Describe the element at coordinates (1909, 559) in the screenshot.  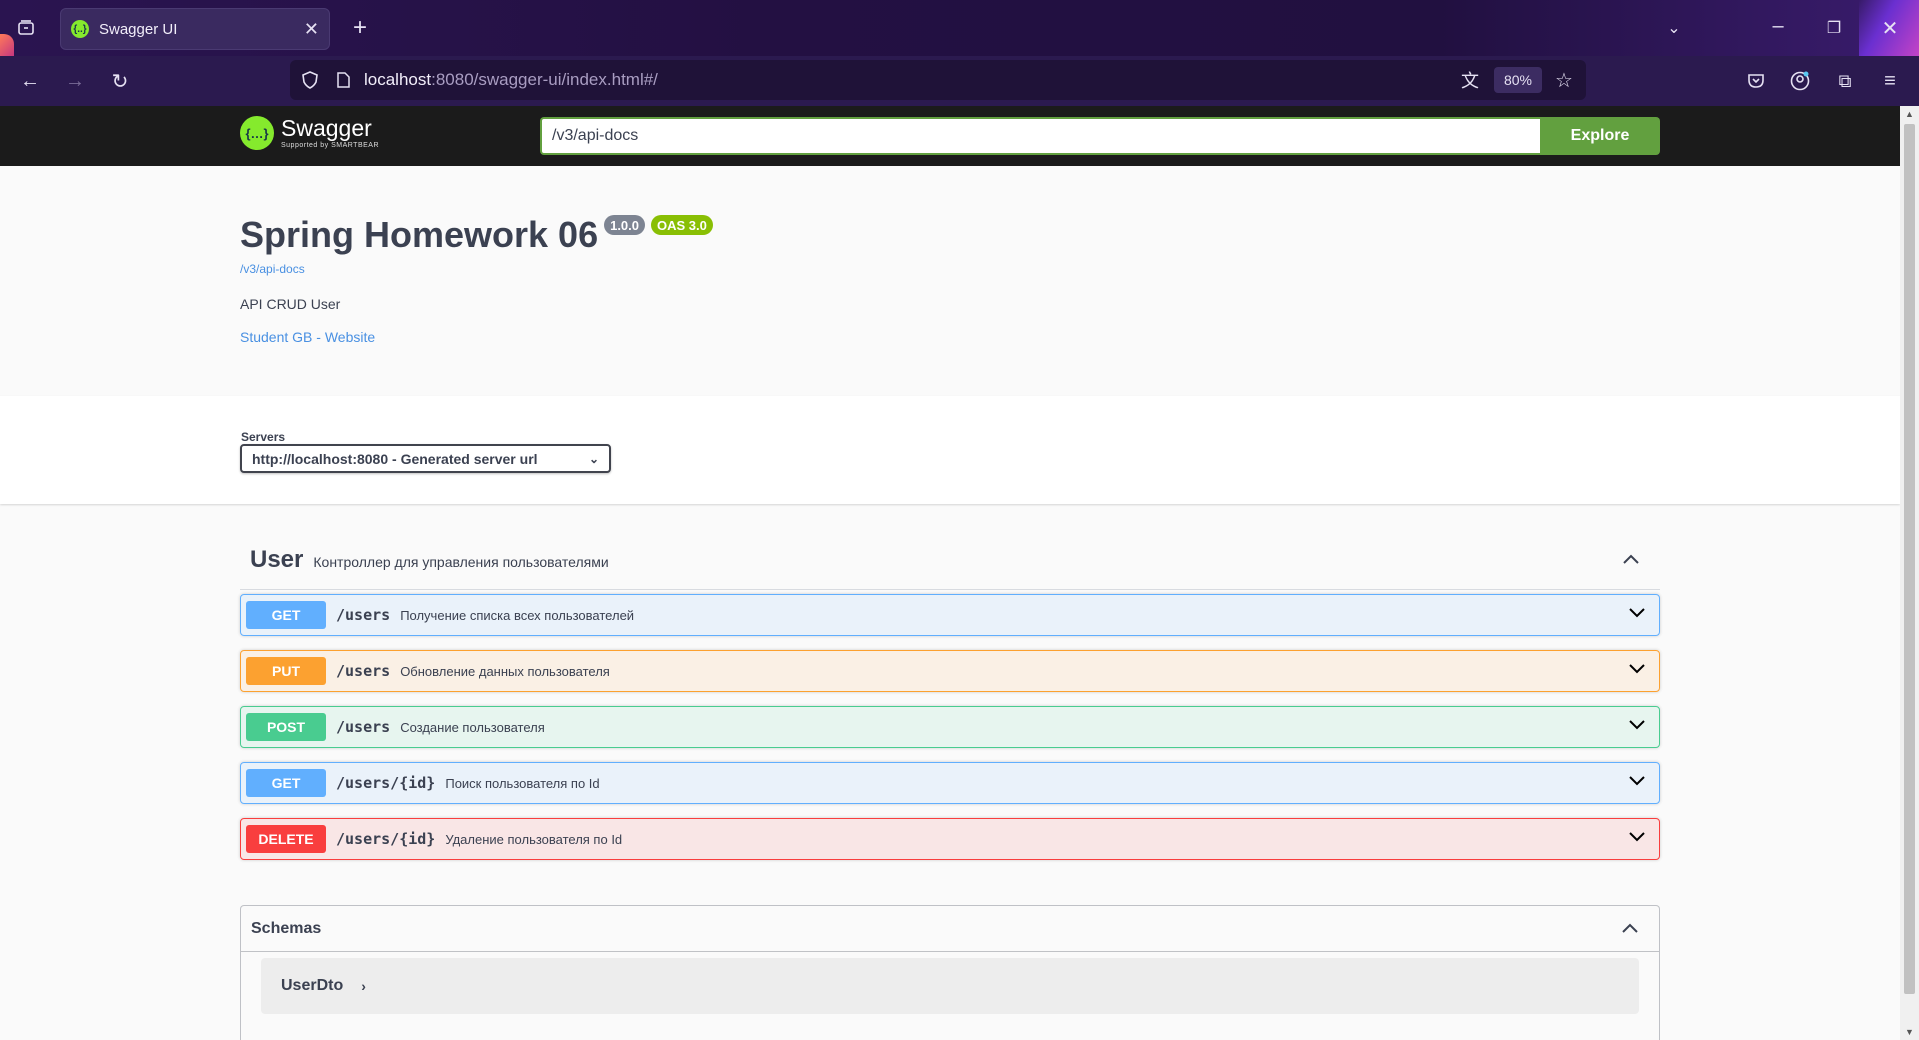
I see `scrollbar-thumb` at that location.